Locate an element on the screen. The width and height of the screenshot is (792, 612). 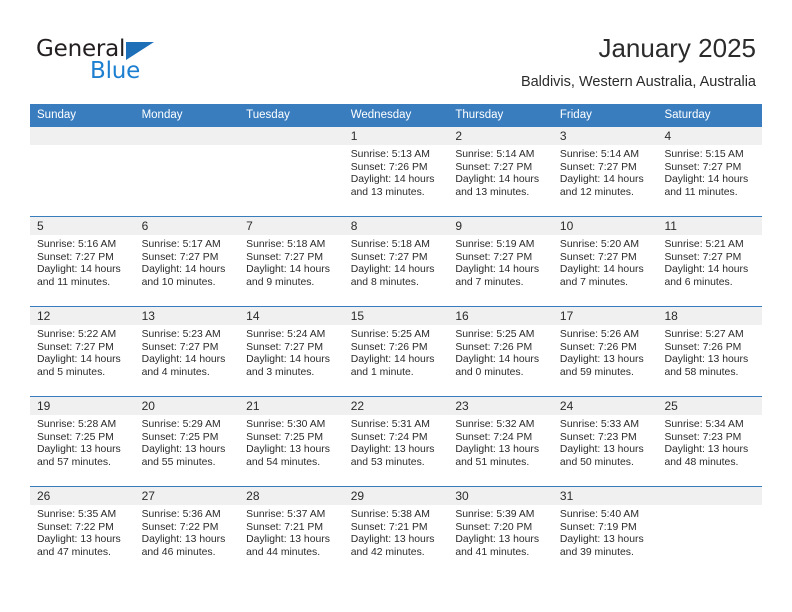
weekday-header-thursday: Thursday is located at coordinates (479, 115).